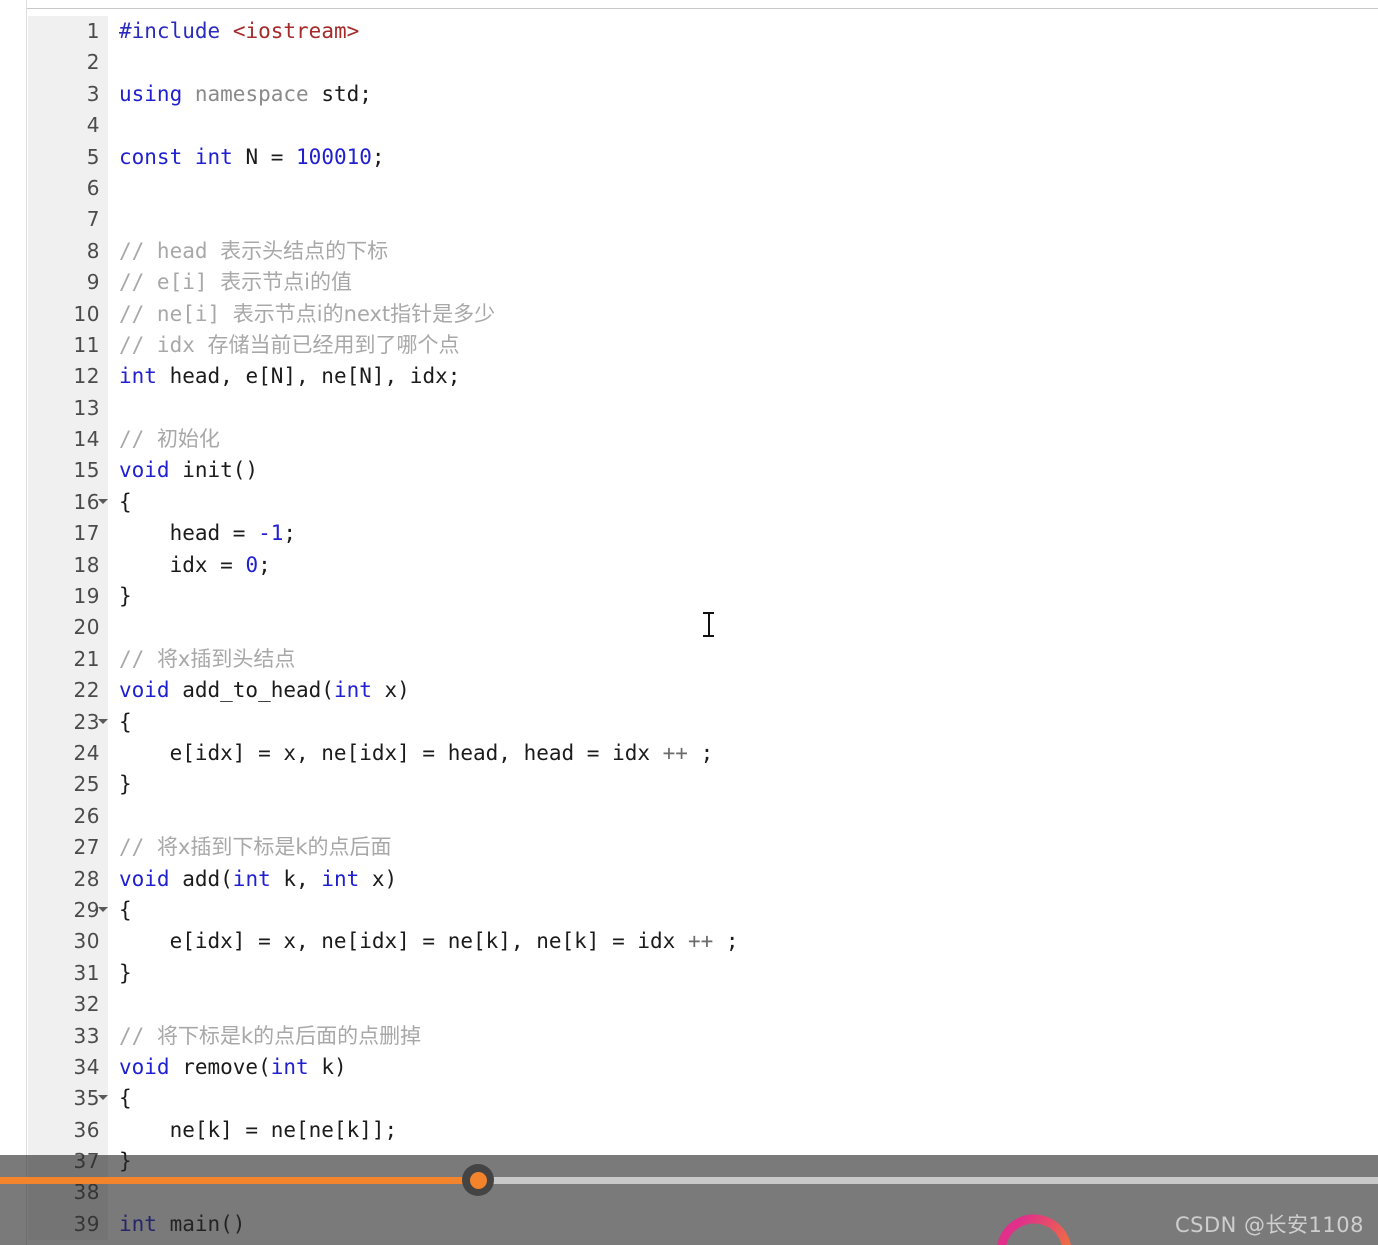  Describe the element at coordinates (703, 157) in the screenshot. I see `code-line: 5 const int N = 100010;` at that location.